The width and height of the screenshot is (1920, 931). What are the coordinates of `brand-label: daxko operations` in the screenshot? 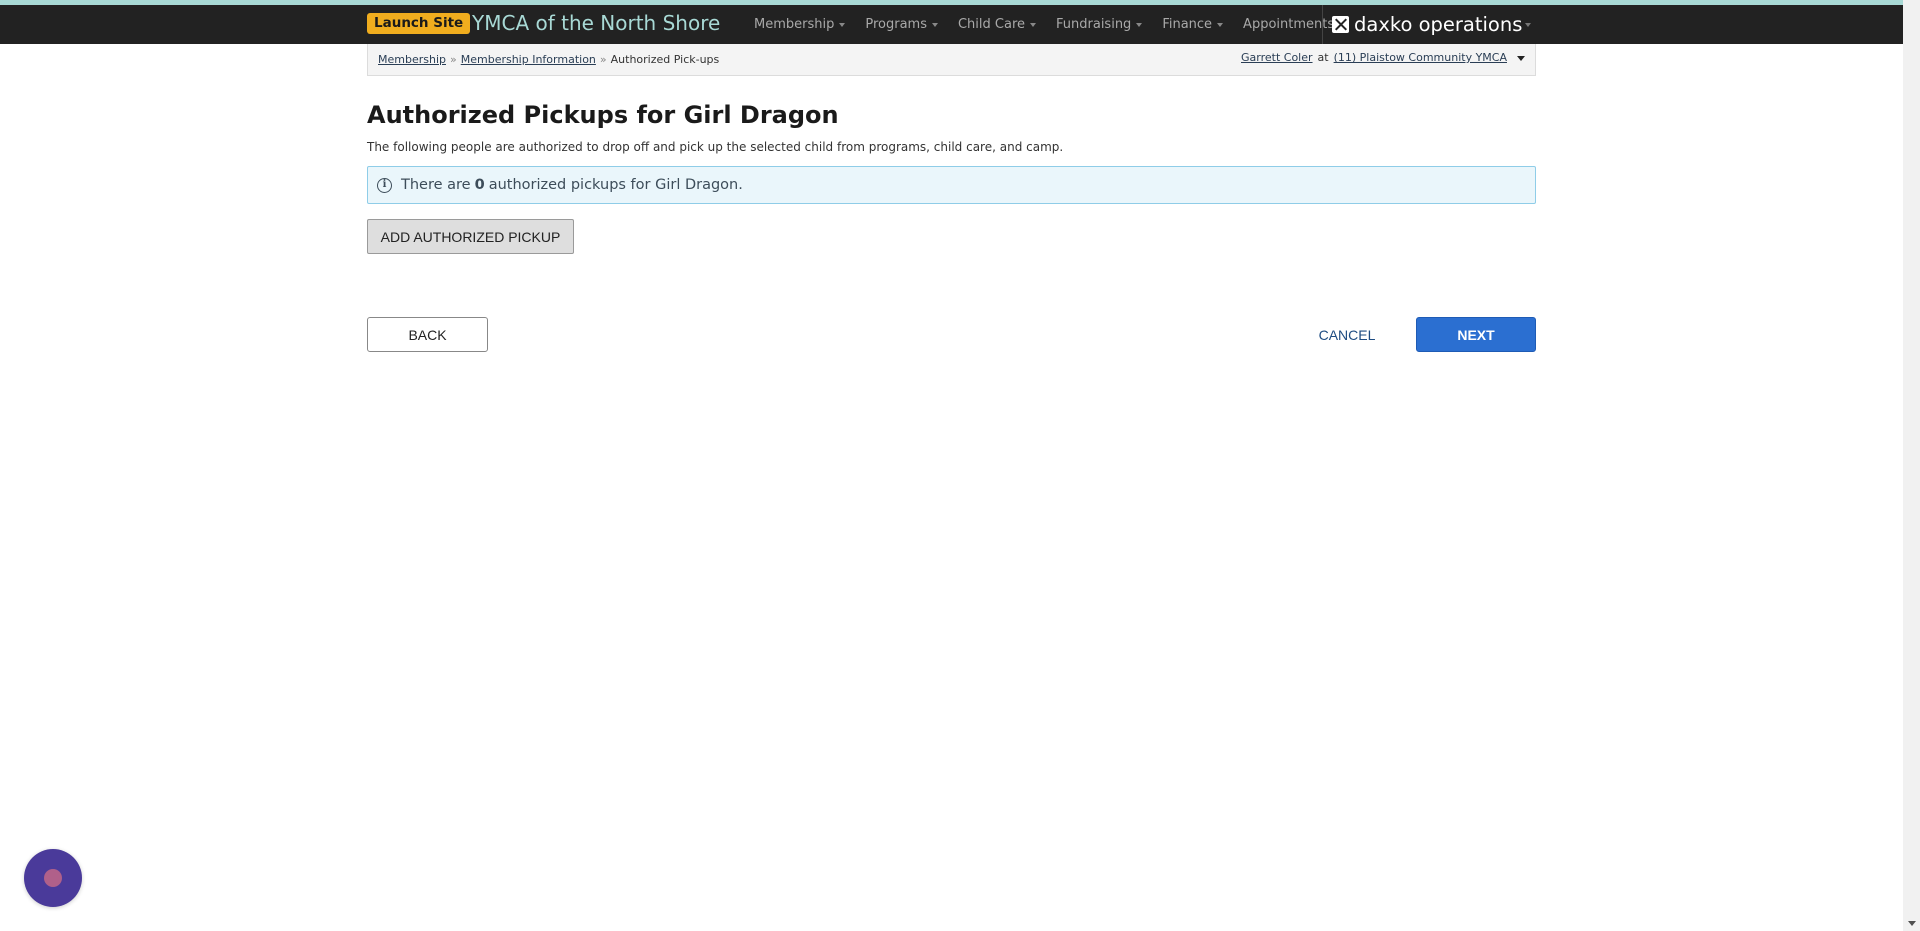 It's located at (1438, 24).